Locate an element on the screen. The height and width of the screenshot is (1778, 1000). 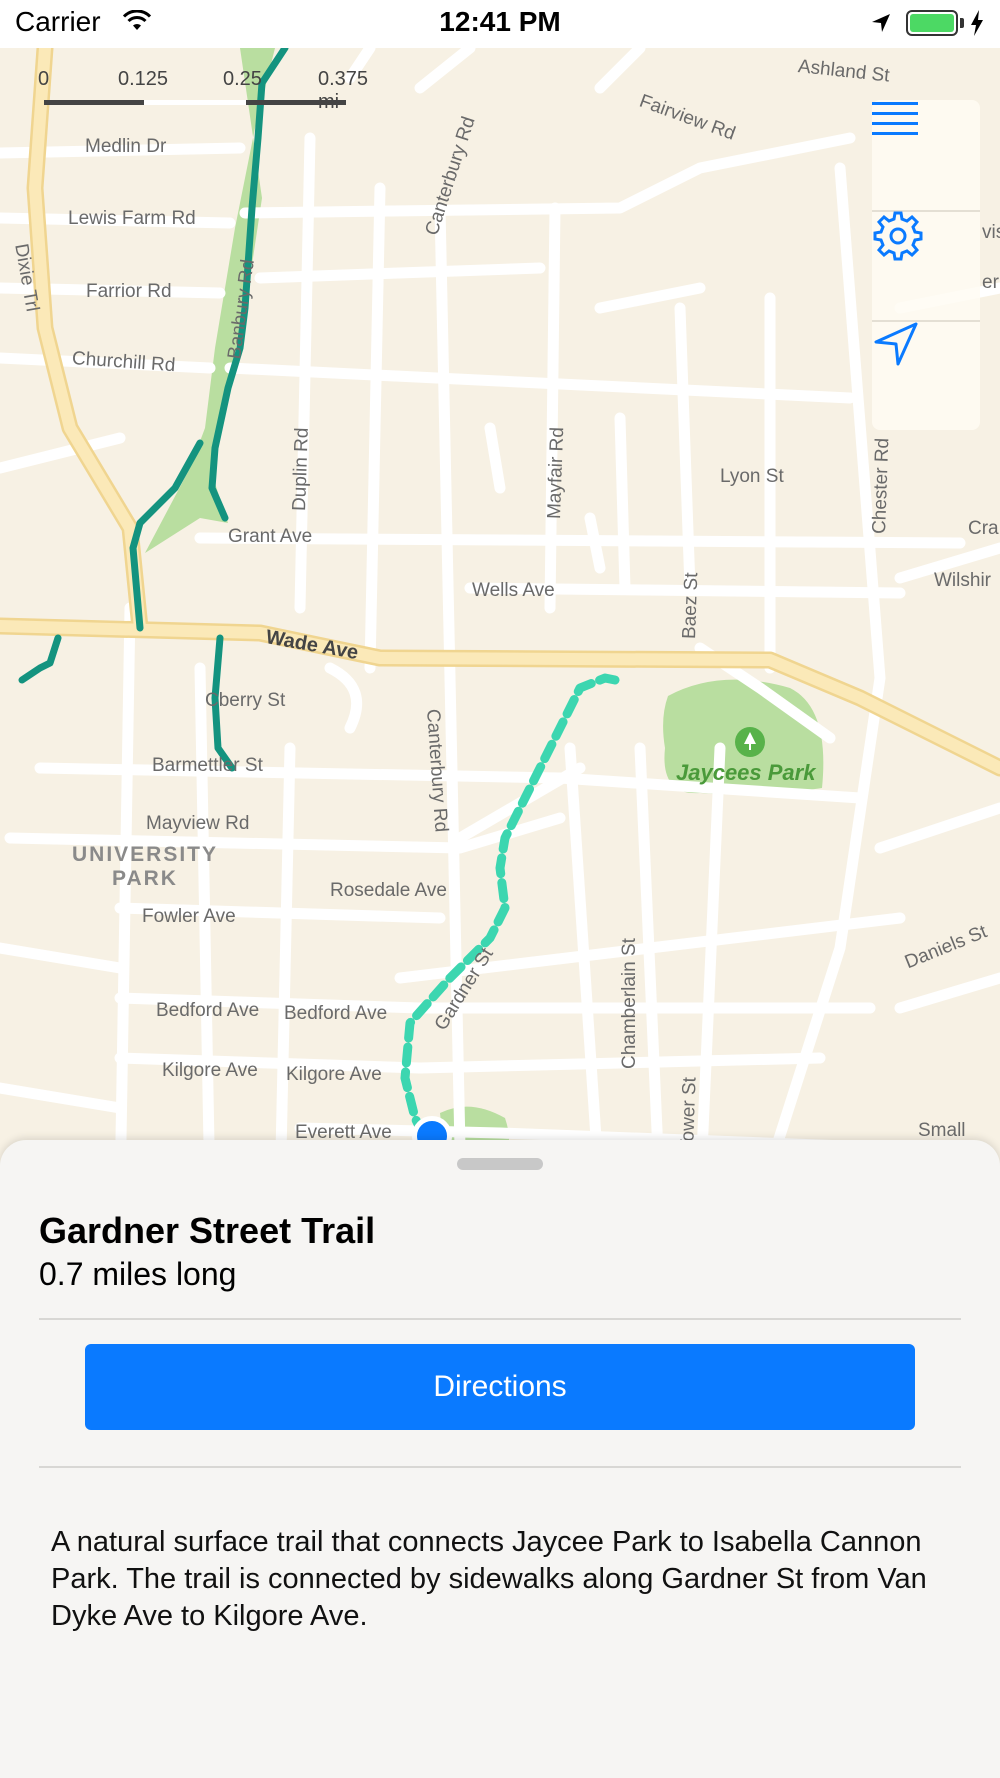
location-services-icon is located at coordinates (881, 25).